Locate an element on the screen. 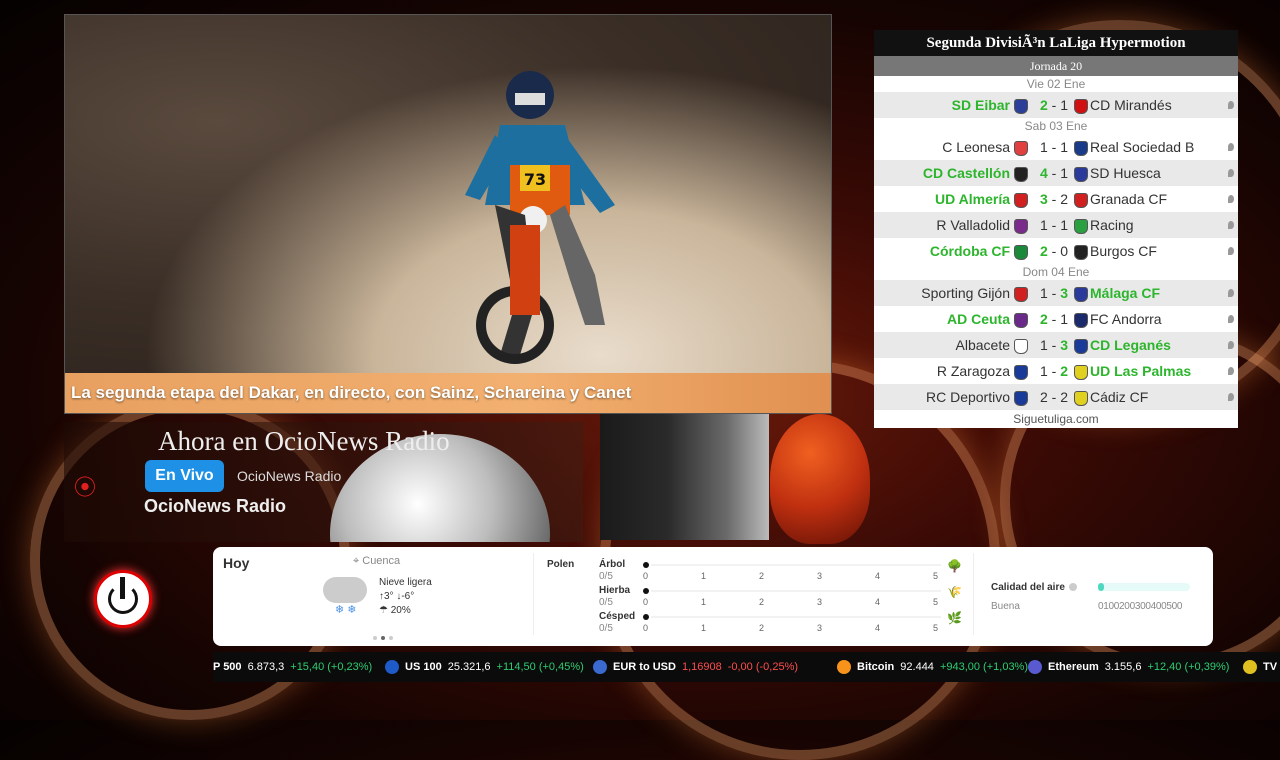  home-team: R Valladolid is located at coordinates (973, 225).